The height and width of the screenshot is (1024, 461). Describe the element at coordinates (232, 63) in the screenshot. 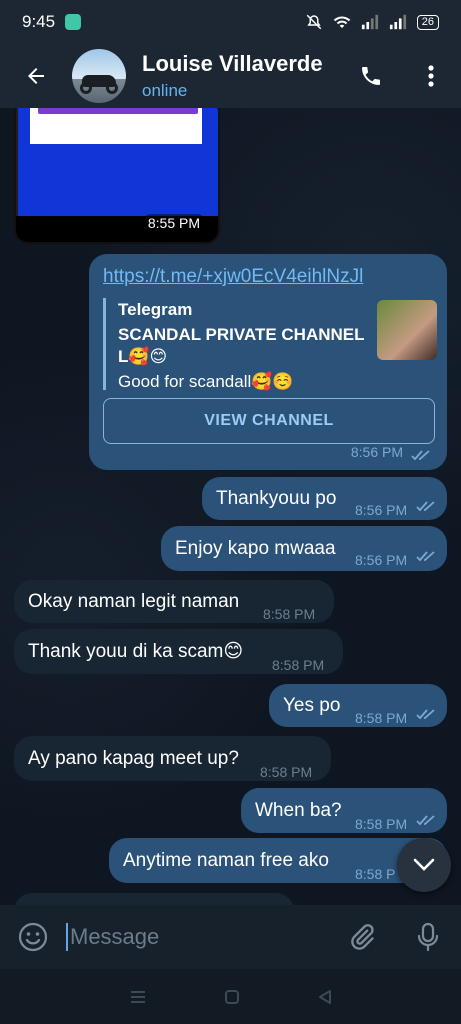

I see `contact-name: Louise Villaverde` at that location.